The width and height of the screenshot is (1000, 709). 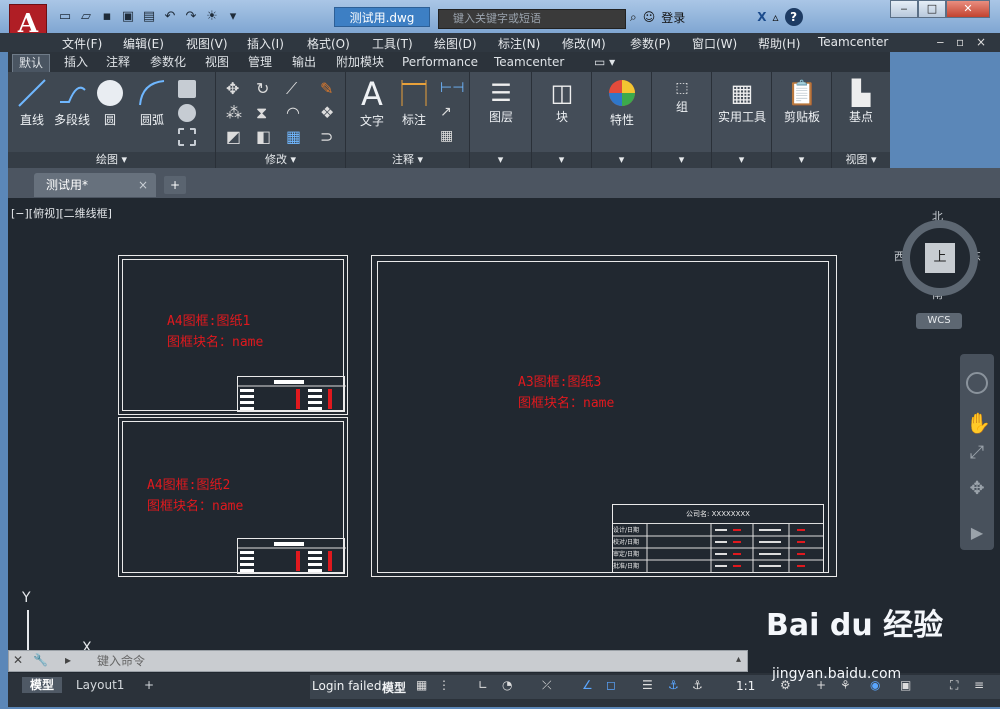 I want to click on zoom-extents-icon: ⤢, so click(x=977, y=453).